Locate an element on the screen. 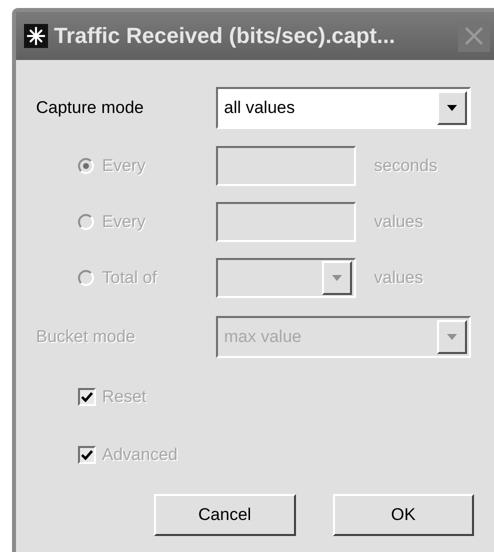 The height and width of the screenshot is (552, 494). dialog-button: OK is located at coordinates (403, 515).